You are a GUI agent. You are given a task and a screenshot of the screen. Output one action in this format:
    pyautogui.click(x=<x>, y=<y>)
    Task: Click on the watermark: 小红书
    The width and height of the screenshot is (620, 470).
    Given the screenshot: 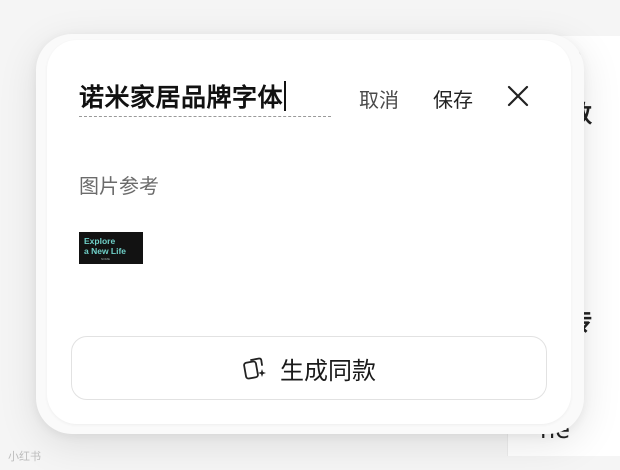 What is the action you would take?
    pyautogui.click(x=24, y=456)
    